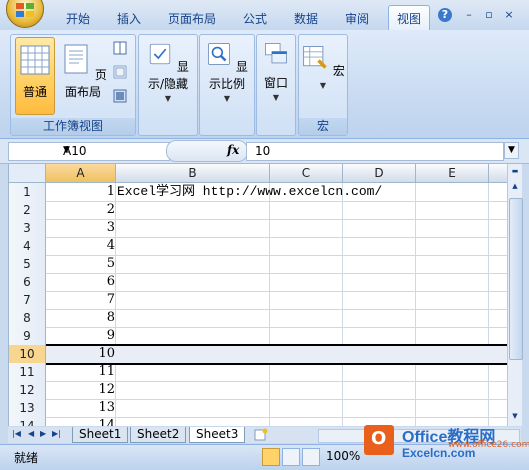  Describe the element at coordinates (31, 433) in the screenshot. I see `prev-sheet-icon: ◀` at that location.